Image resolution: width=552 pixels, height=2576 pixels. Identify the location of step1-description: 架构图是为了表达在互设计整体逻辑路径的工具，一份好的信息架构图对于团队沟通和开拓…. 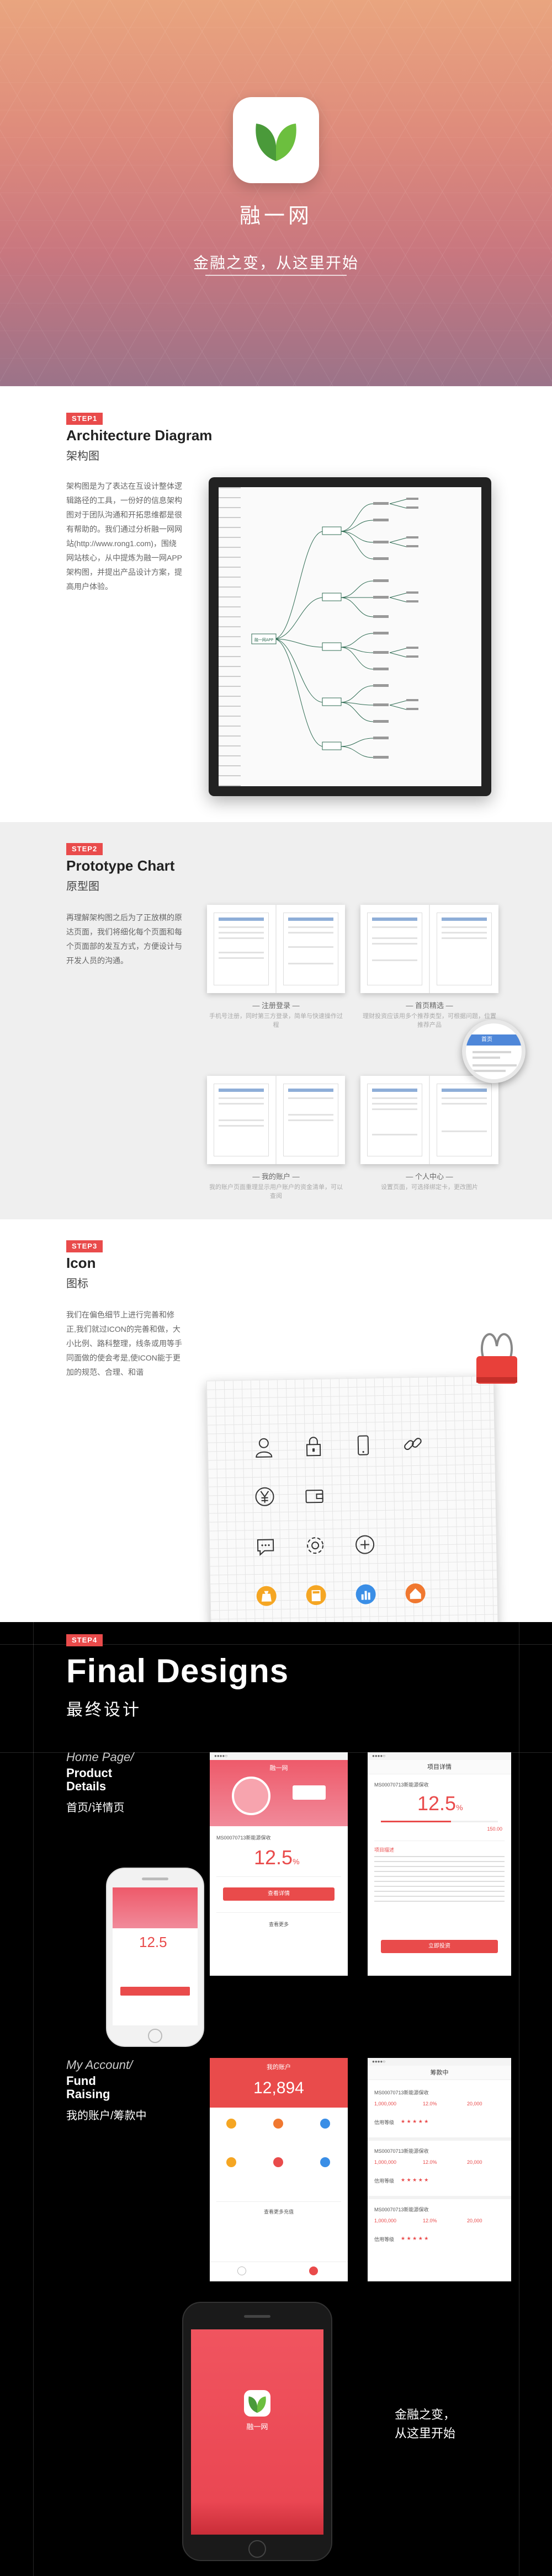
(125, 536).